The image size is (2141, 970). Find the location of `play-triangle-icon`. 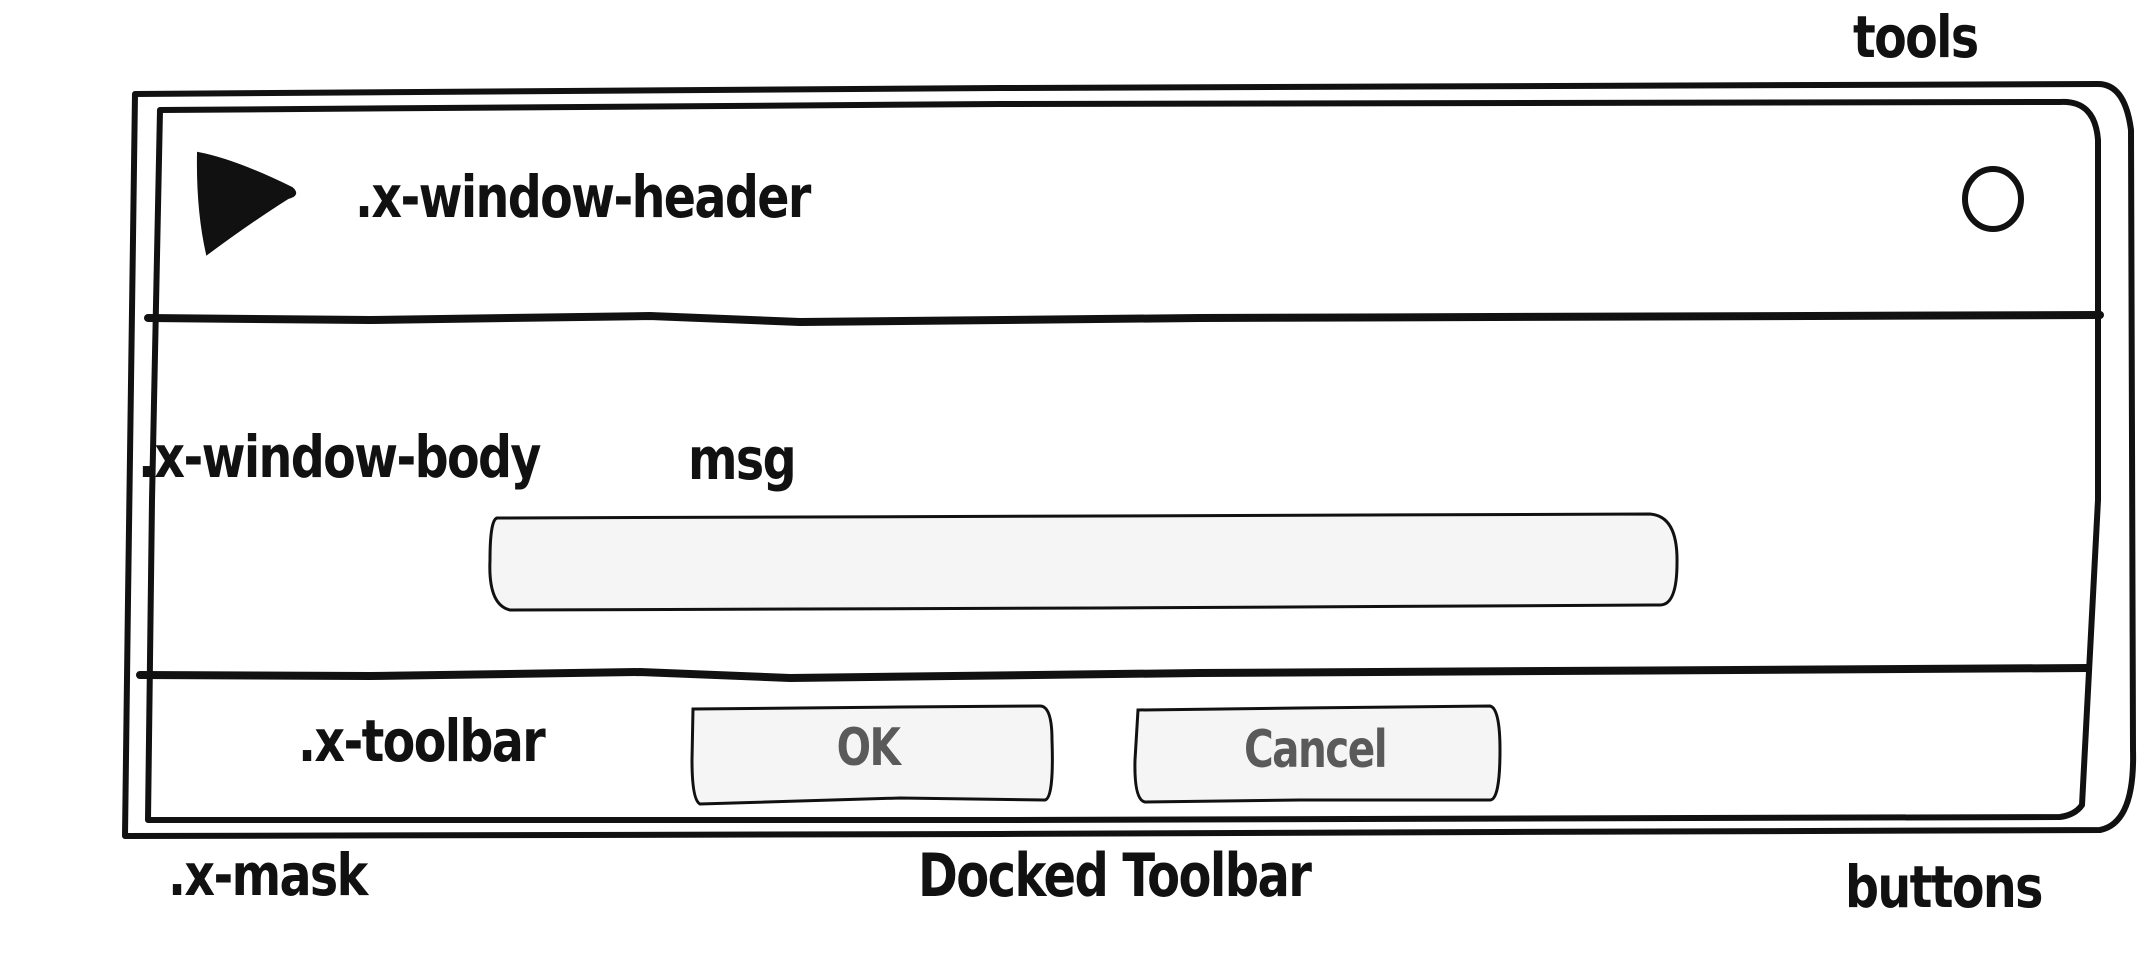

play-triangle-icon is located at coordinates (246, 203).